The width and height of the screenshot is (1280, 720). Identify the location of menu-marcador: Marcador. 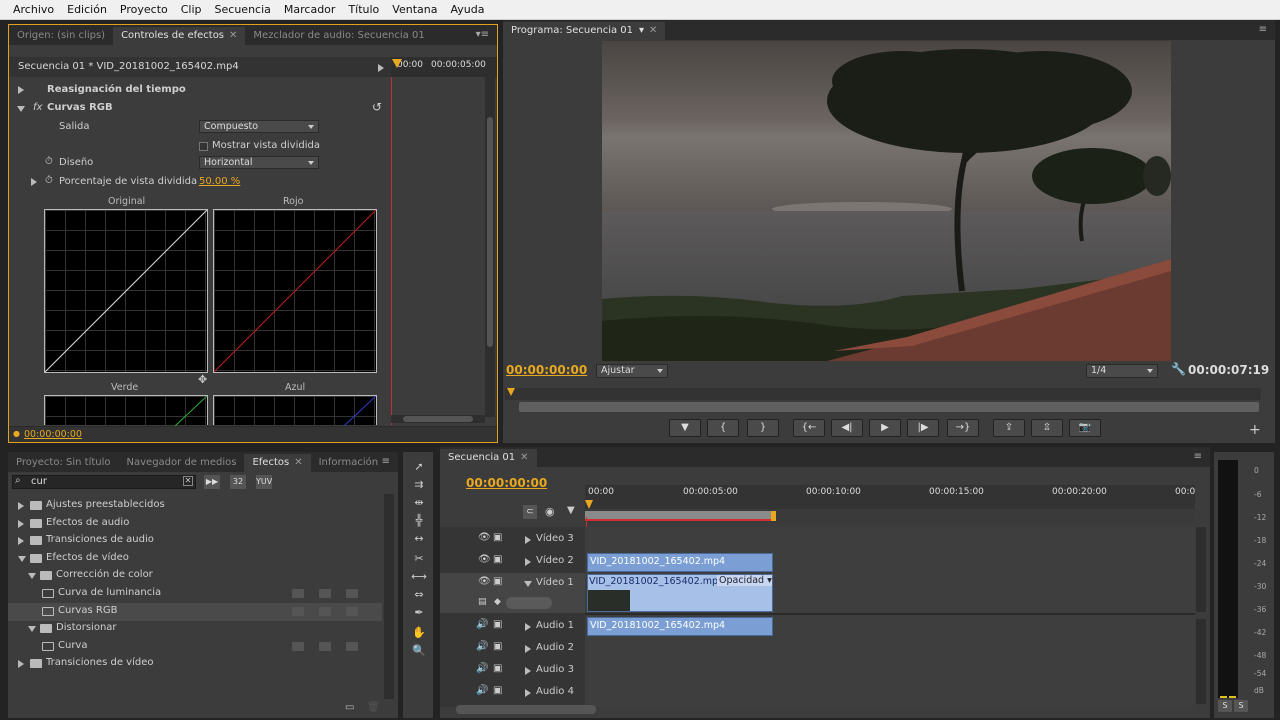
(310, 9).